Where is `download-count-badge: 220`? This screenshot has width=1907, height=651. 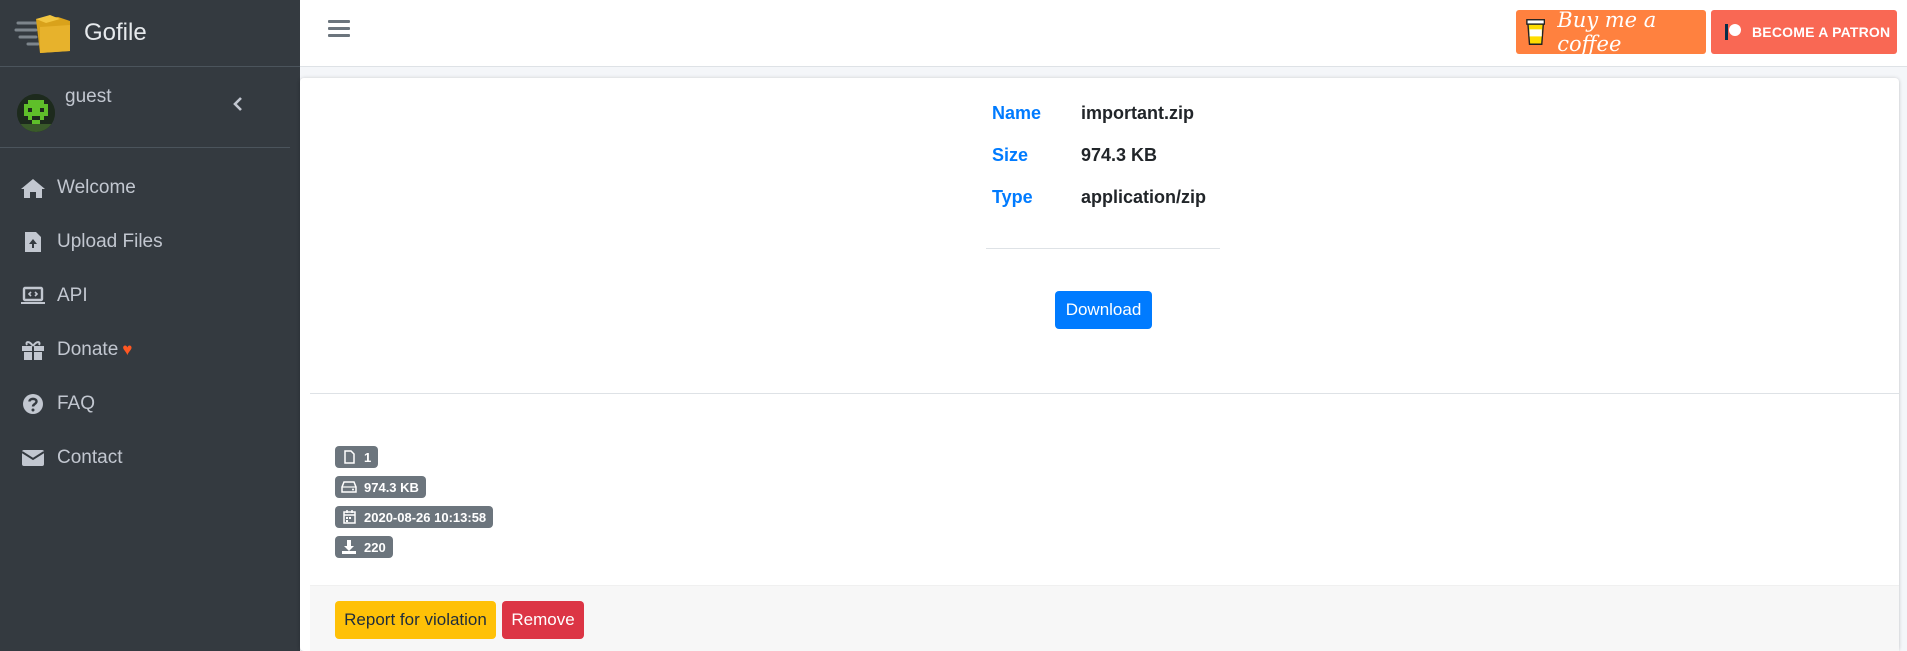
download-count-badge: 220 is located at coordinates (364, 547).